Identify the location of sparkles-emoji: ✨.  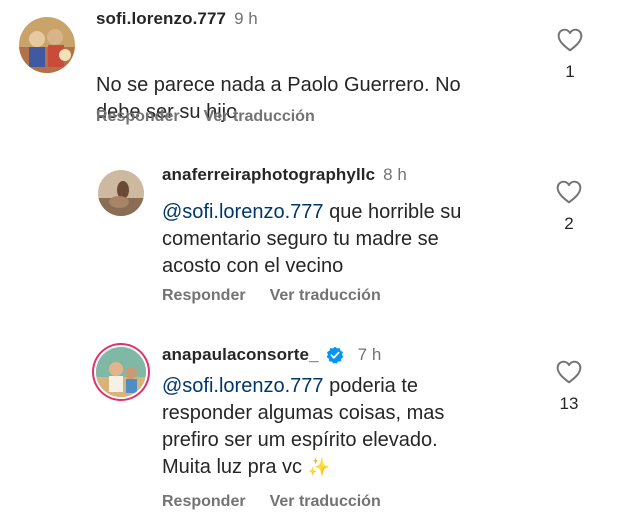
(319, 467).